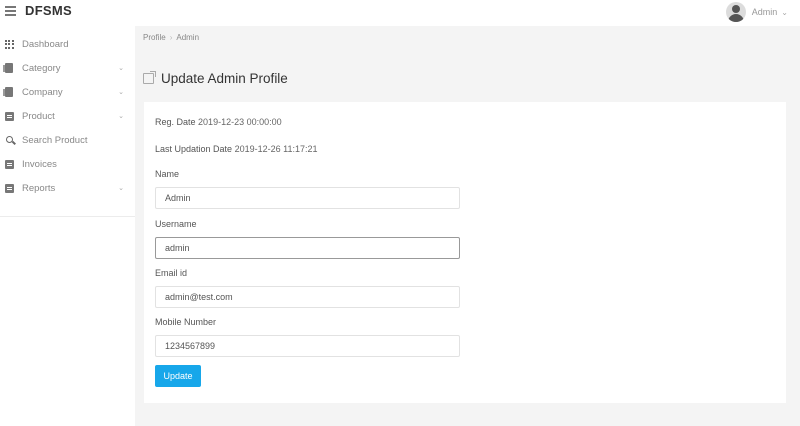 The height and width of the screenshot is (426, 800). I want to click on user-name: Admin, so click(764, 12).